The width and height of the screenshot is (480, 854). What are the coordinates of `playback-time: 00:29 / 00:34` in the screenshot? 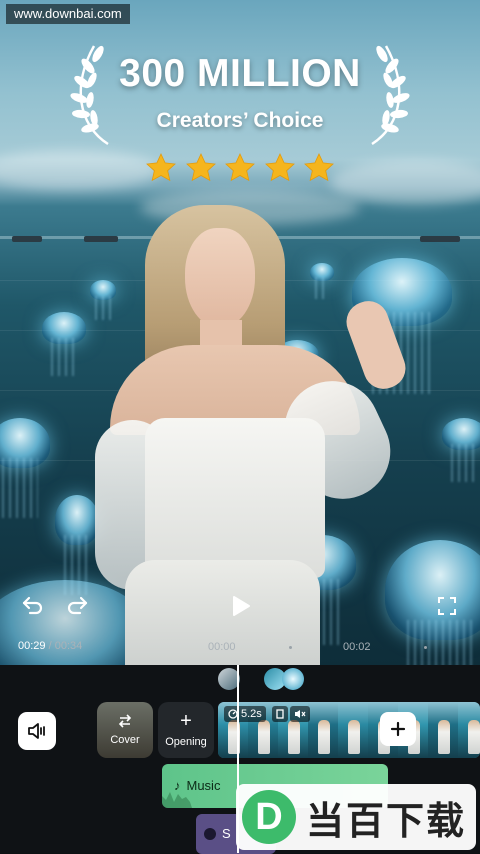 It's located at (50, 646).